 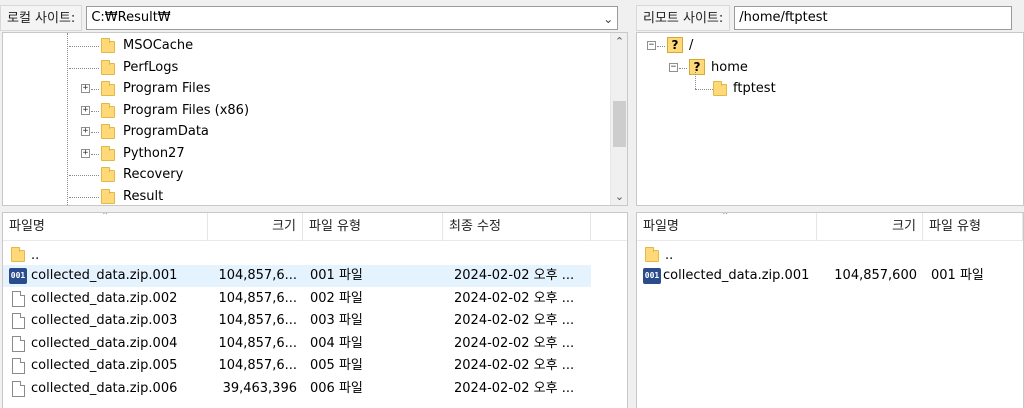 I want to click on tree-item-label: Recovery, so click(x=153, y=174).